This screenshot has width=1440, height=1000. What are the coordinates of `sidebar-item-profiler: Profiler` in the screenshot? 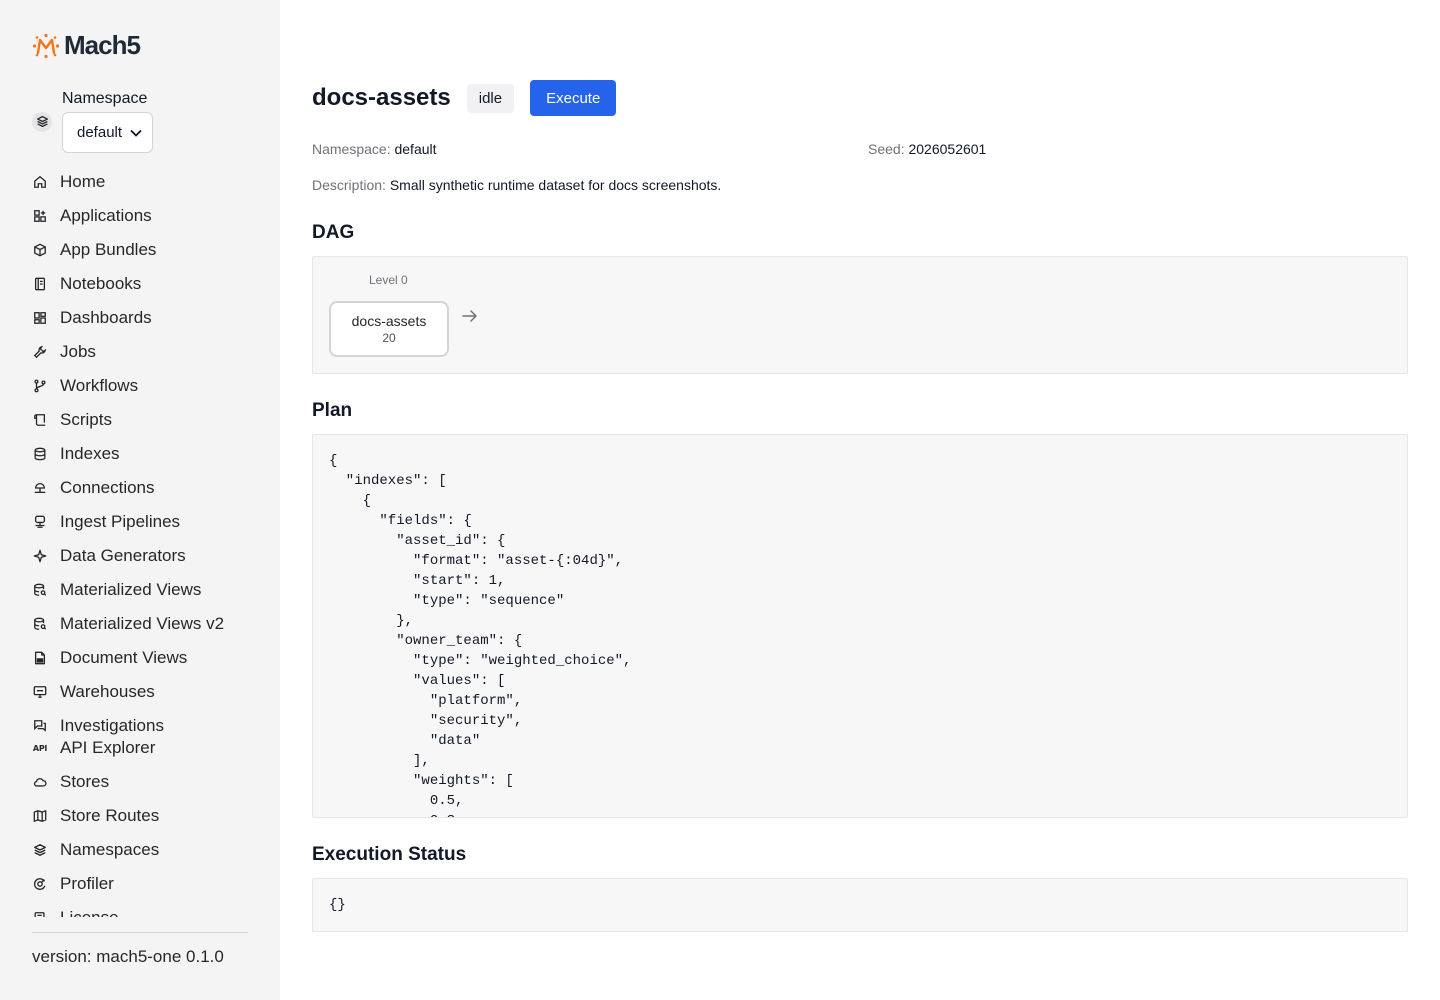 It's located at (142, 884).